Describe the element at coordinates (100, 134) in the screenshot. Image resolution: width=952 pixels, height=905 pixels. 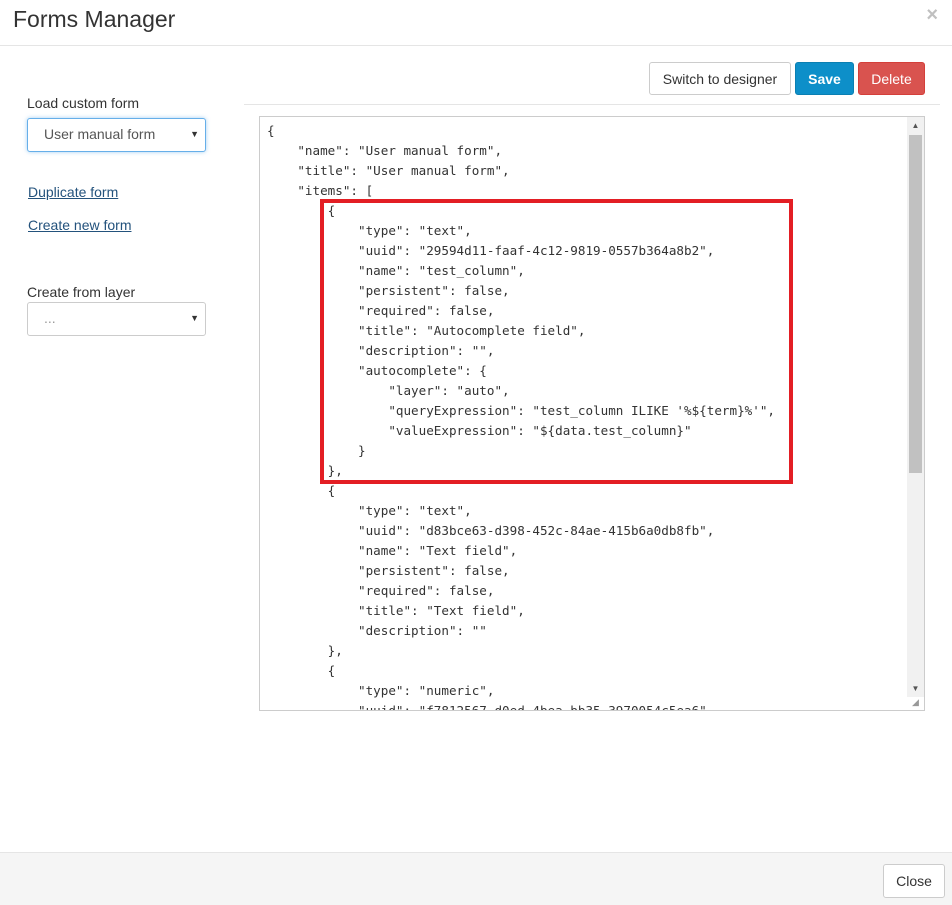
I see `load-form-select-value: User manual form` at that location.